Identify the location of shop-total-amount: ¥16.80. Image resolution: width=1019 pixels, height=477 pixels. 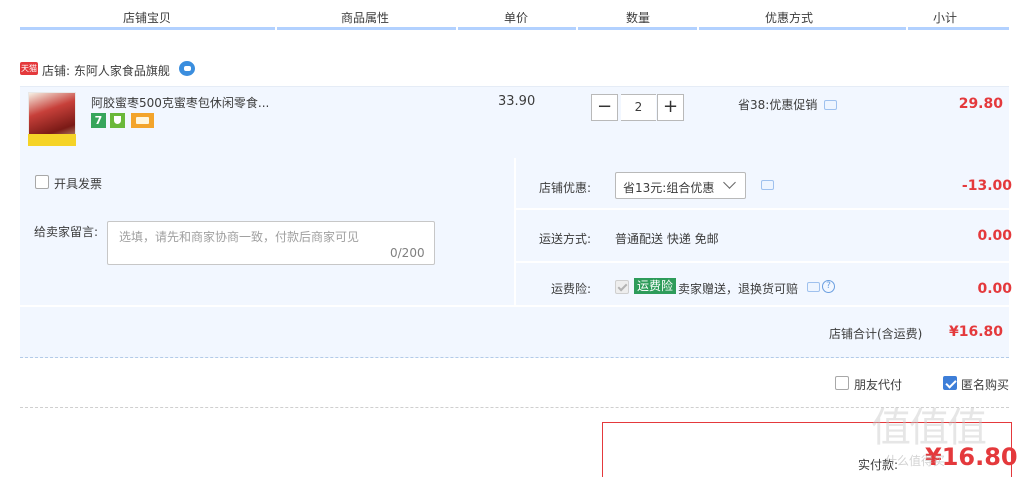
(975, 332).